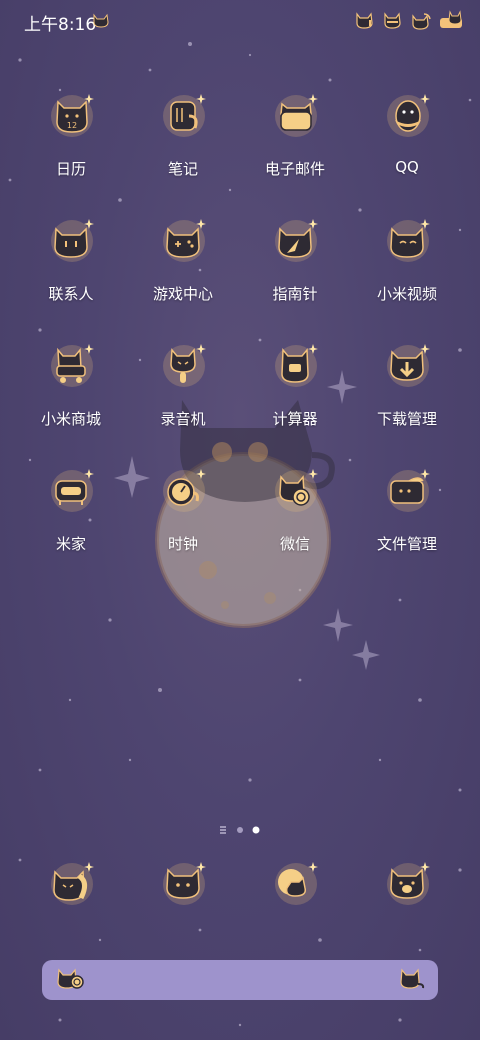 This screenshot has height=1040, width=480. What do you see at coordinates (364, 20) in the screenshot?
I see `signal-cat-icon` at bounding box center [364, 20].